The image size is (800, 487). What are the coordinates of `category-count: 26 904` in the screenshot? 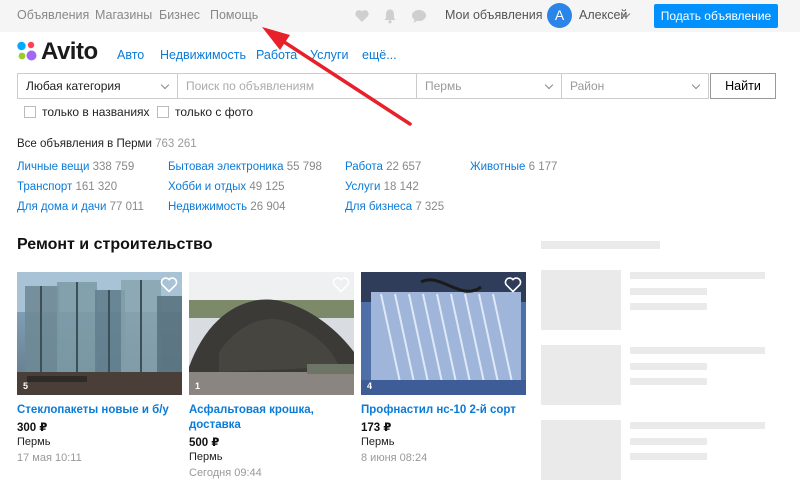 It's located at (268, 207).